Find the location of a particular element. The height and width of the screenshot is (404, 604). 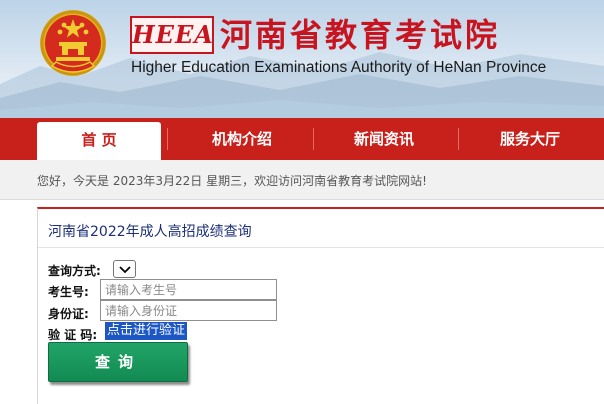

national-emblem-icon is located at coordinates (73, 43).